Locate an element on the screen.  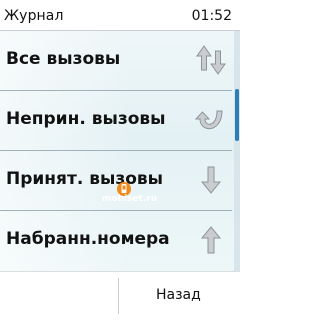
softkey-divider is located at coordinates (118, 296).